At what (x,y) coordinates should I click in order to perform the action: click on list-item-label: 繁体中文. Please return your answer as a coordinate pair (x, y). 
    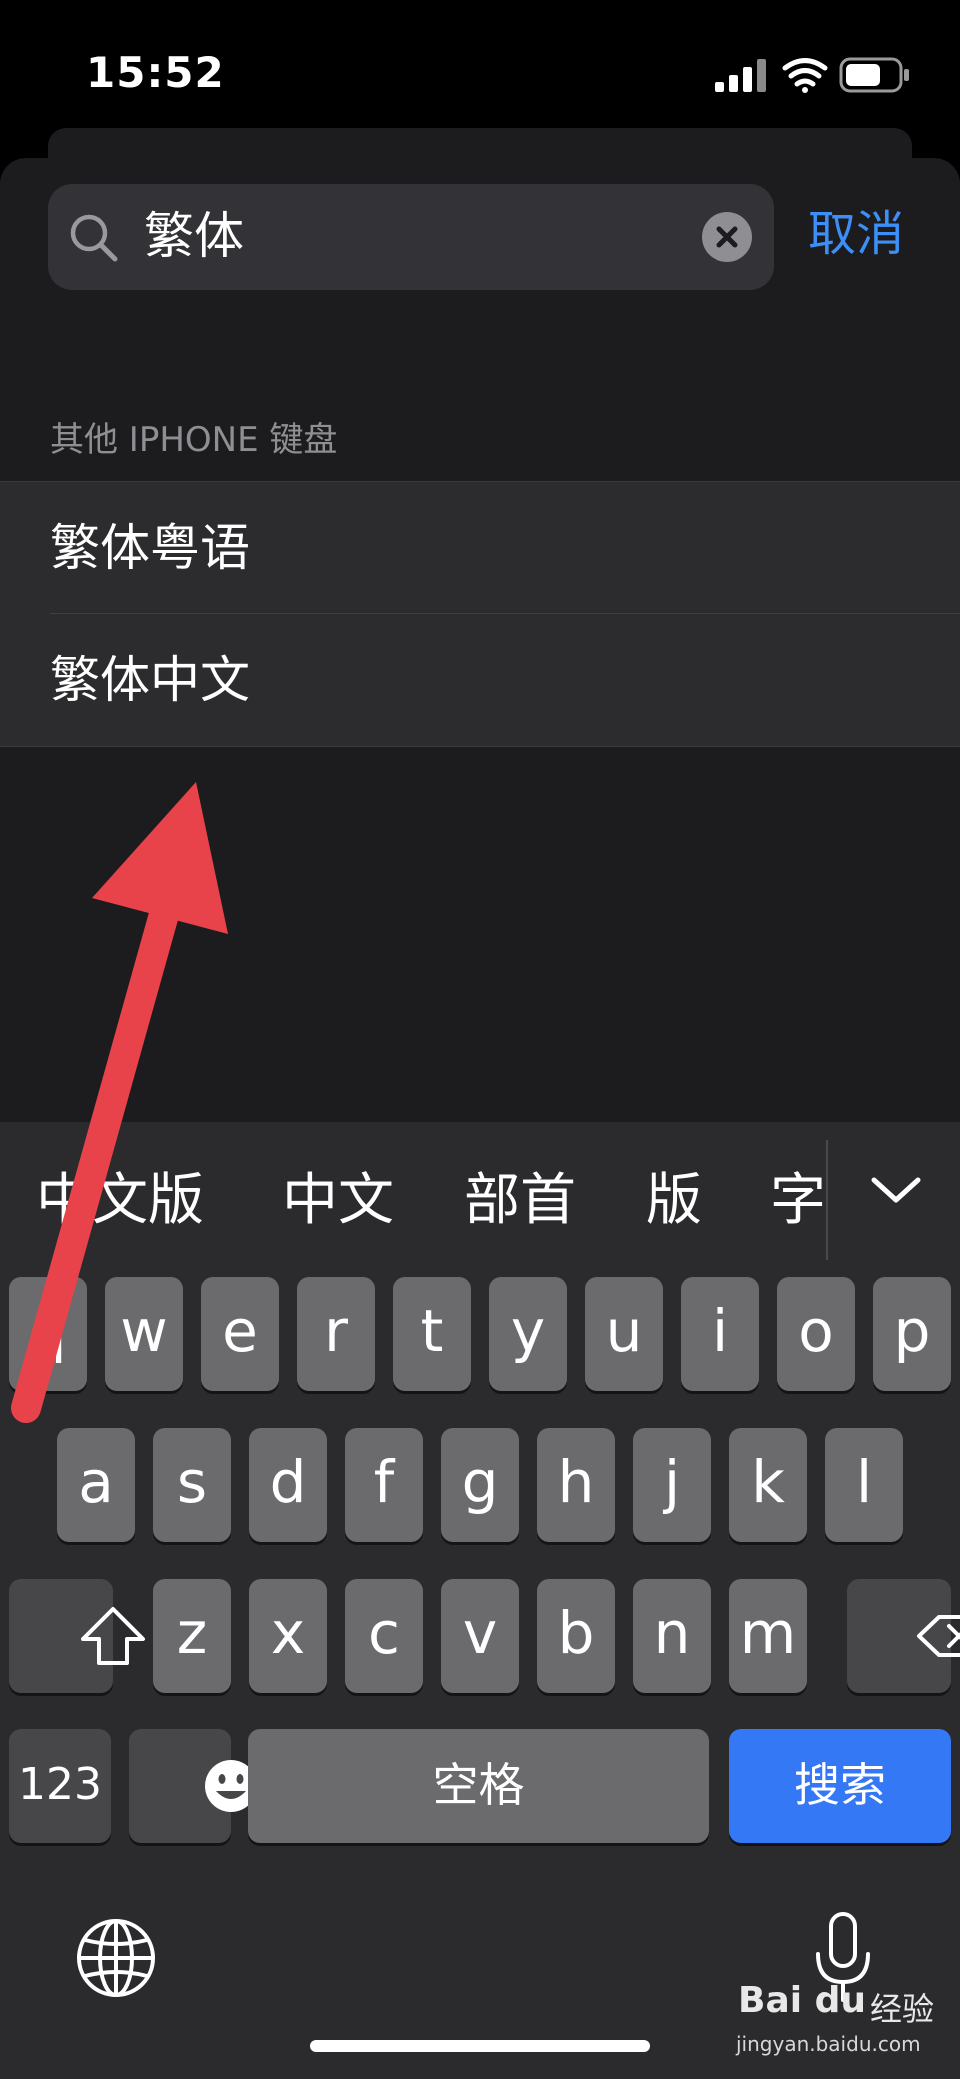
    Looking at the image, I should click on (150, 680).